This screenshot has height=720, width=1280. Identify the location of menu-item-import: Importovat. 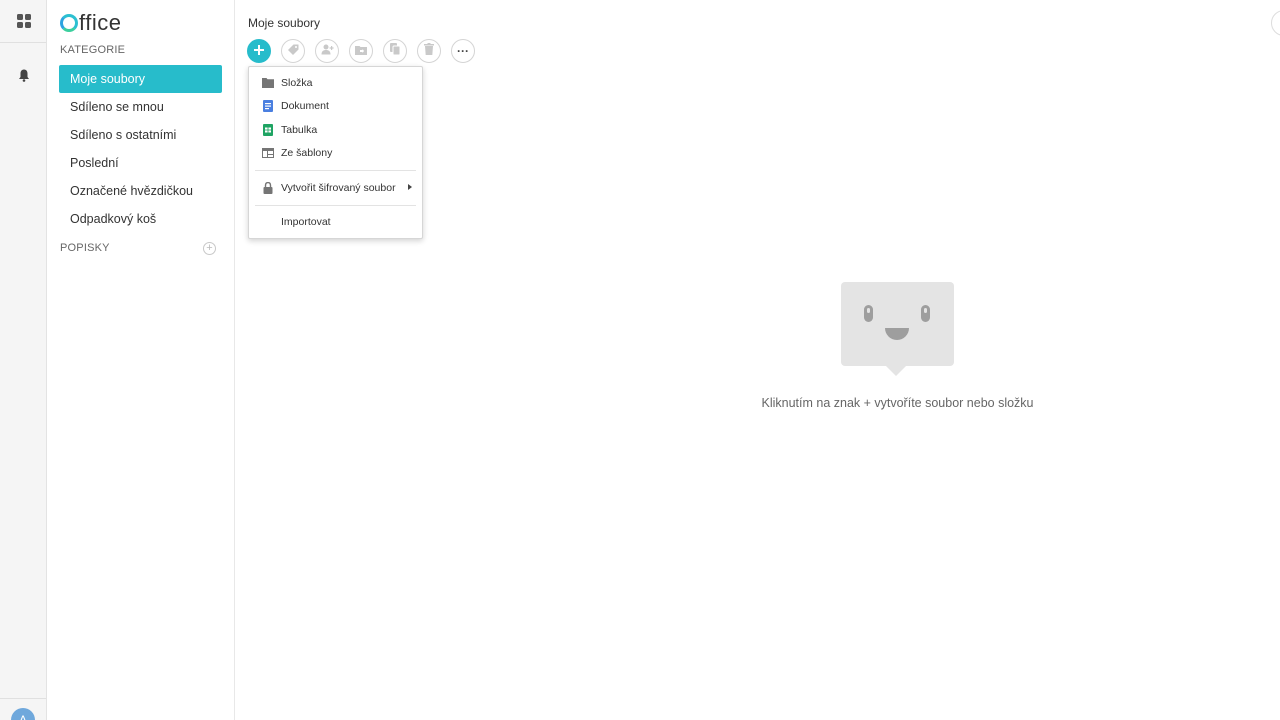
(335, 223).